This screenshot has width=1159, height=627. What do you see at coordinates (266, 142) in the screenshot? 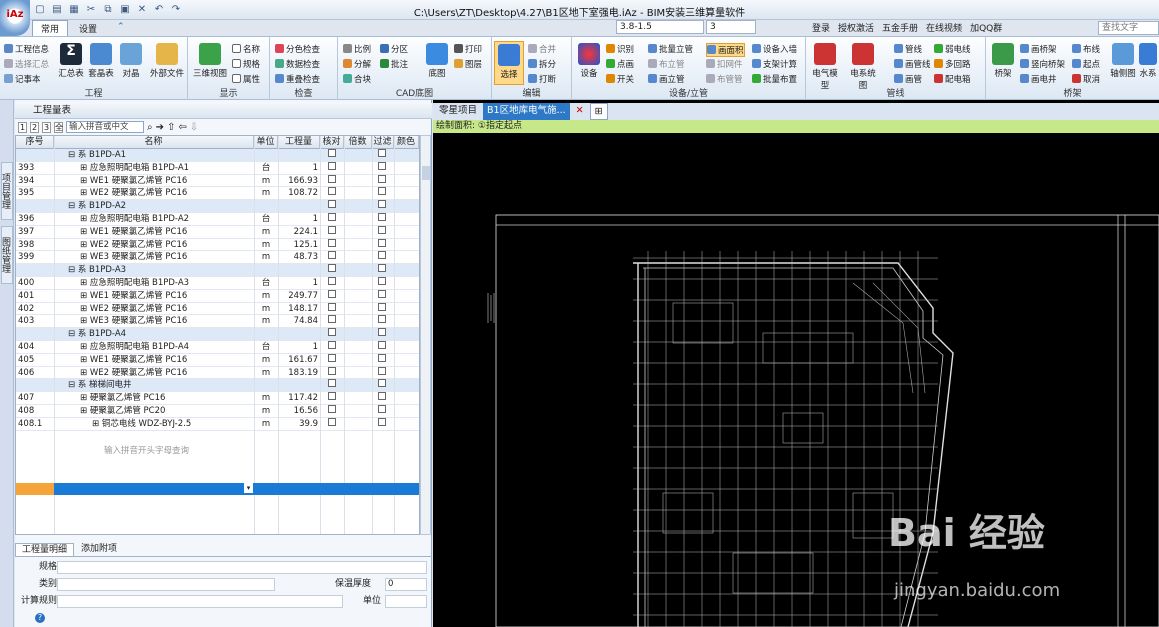
I see `col-unit: 单位` at bounding box center [266, 142].